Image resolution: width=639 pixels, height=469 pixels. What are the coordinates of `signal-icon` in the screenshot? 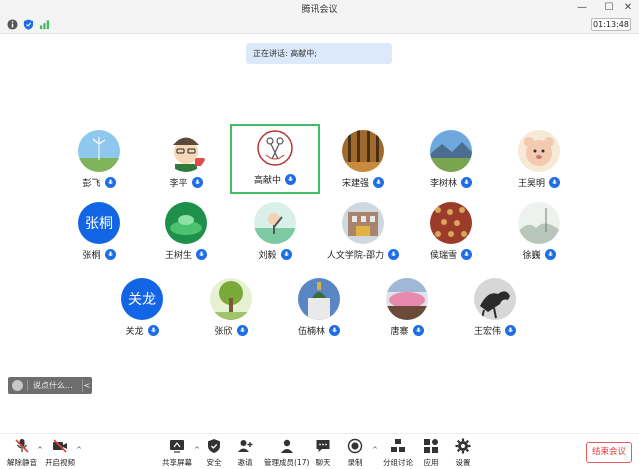 It's located at (44, 24).